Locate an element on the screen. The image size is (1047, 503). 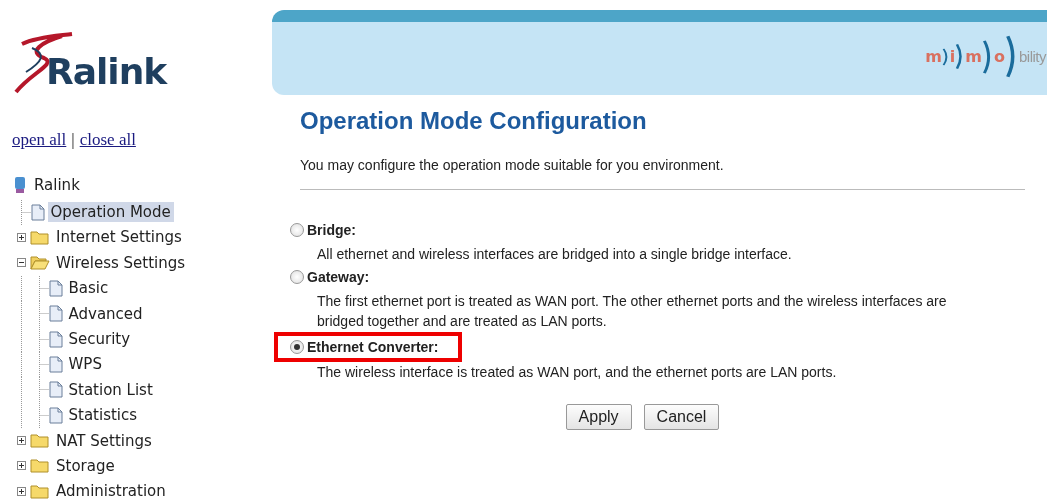
tree-link: open all is located at coordinates (39, 140).